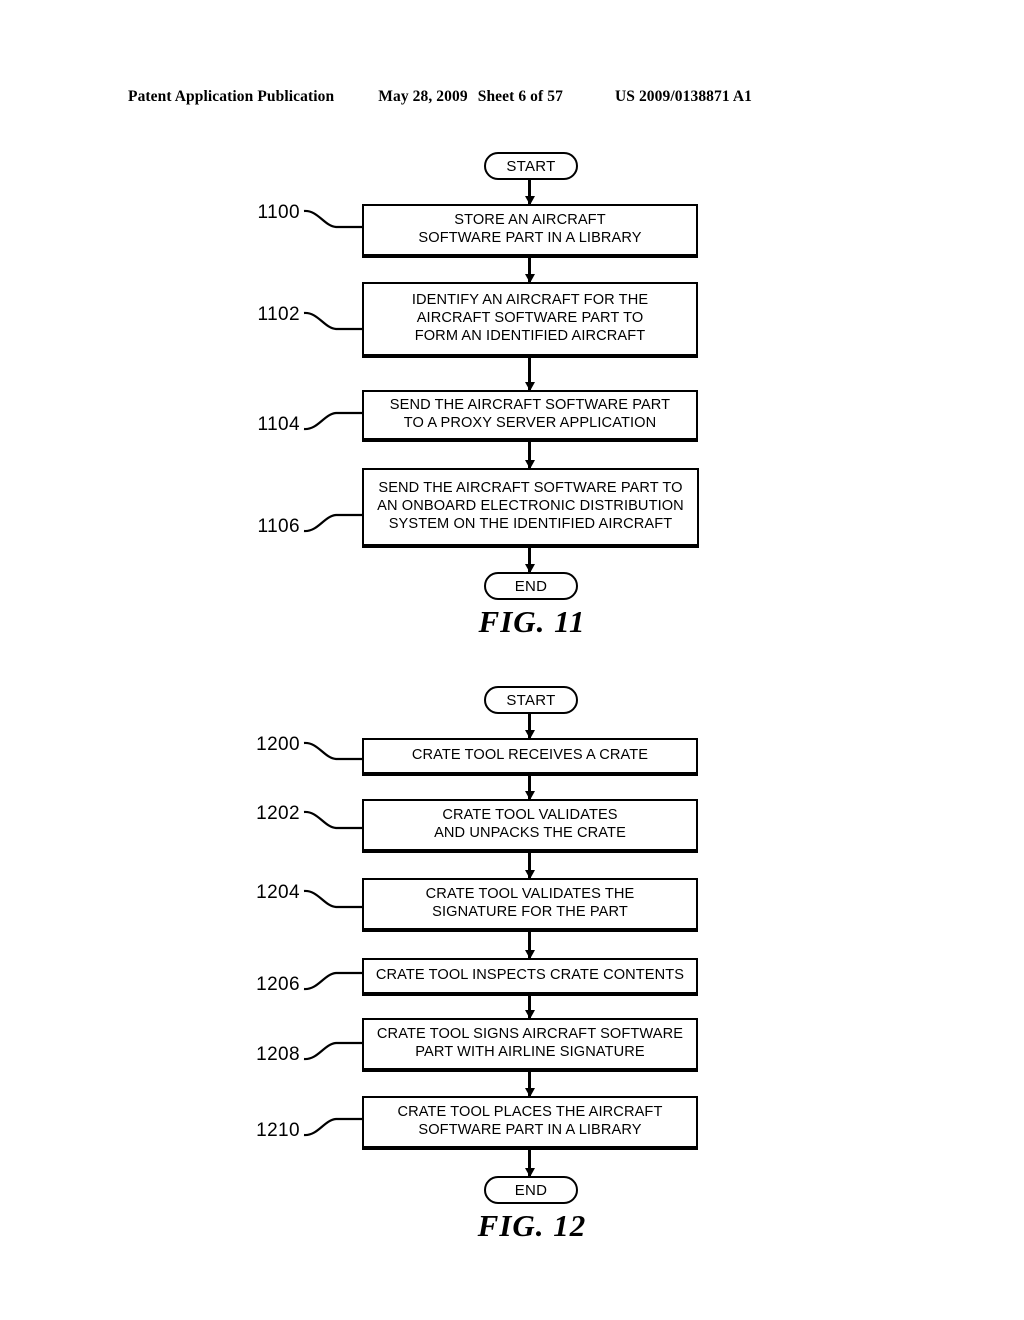 This screenshot has width=1024, height=1320. What do you see at coordinates (278, 1054) in the screenshot?
I see `reference-numeral-1208: 1208` at bounding box center [278, 1054].